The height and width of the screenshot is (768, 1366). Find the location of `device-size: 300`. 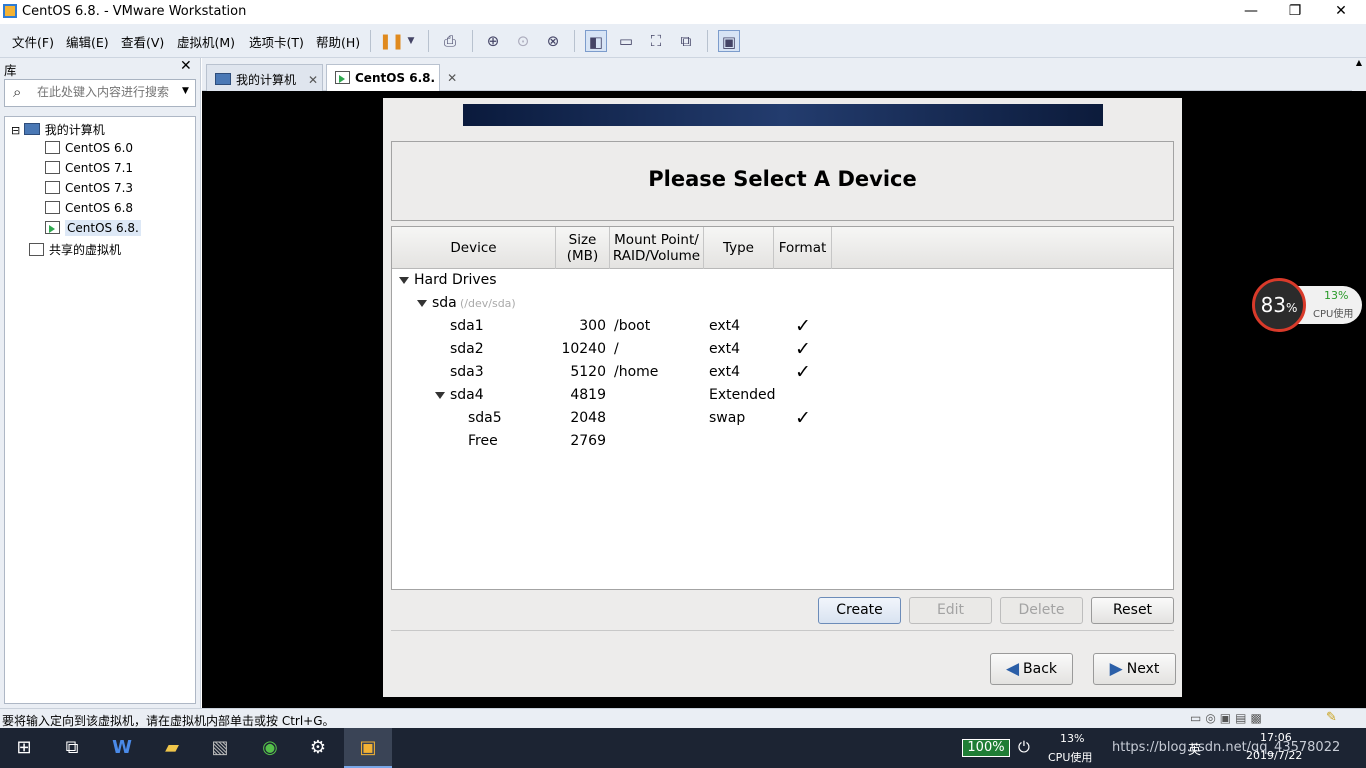

device-size: 300 is located at coordinates (592, 326).